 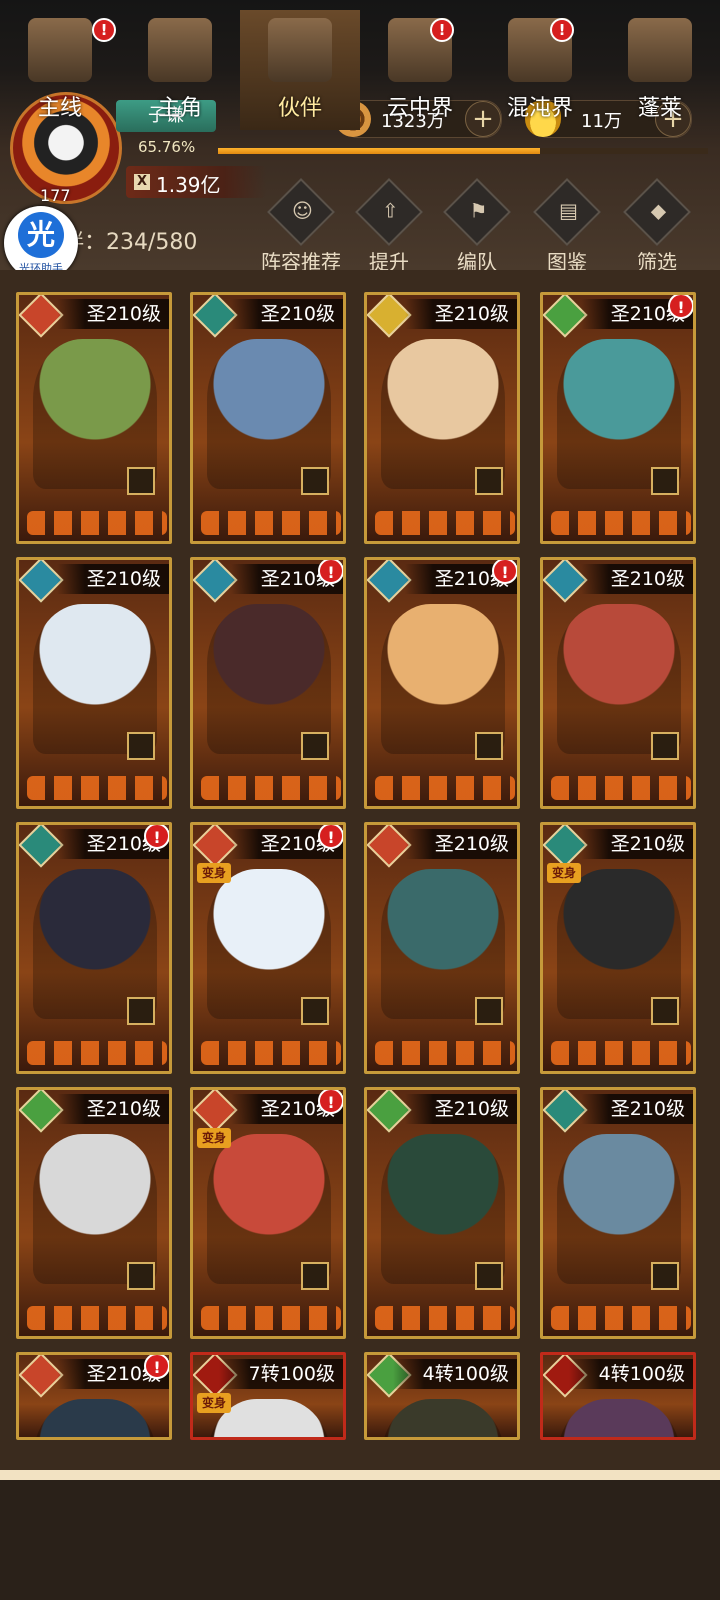 I want to click on nav-tab: 伙伴, so click(x=300, y=70).